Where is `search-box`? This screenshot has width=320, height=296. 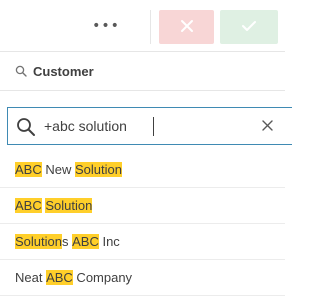
search-box is located at coordinates (149, 126).